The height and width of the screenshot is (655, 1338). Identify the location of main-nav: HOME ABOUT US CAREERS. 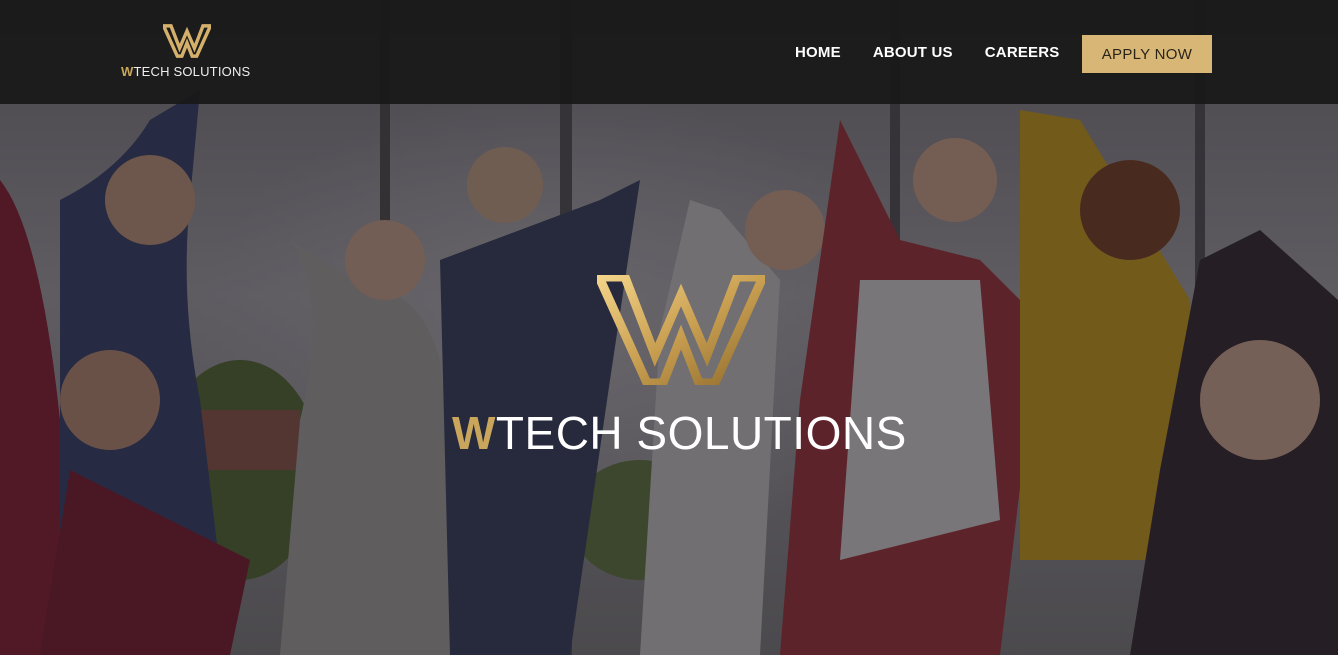
(927, 52).